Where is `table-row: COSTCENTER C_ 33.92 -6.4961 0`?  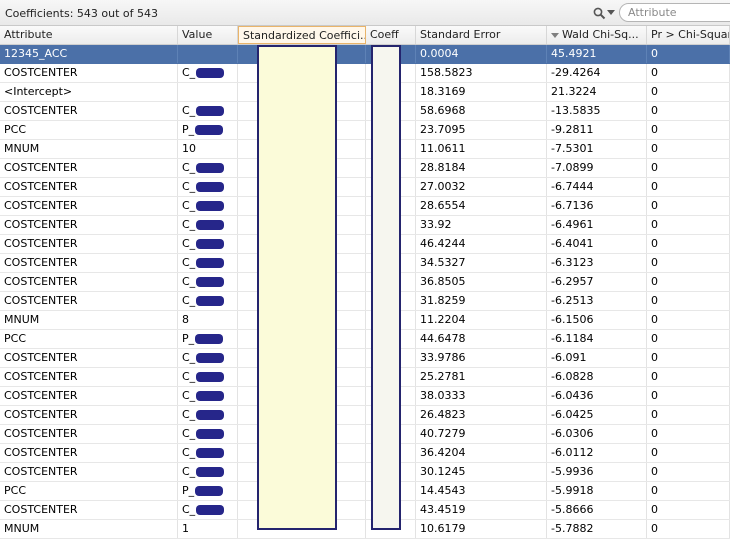
table-row: COSTCENTER C_ 33.92 -6.4961 0 is located at coordinates (365, 225).